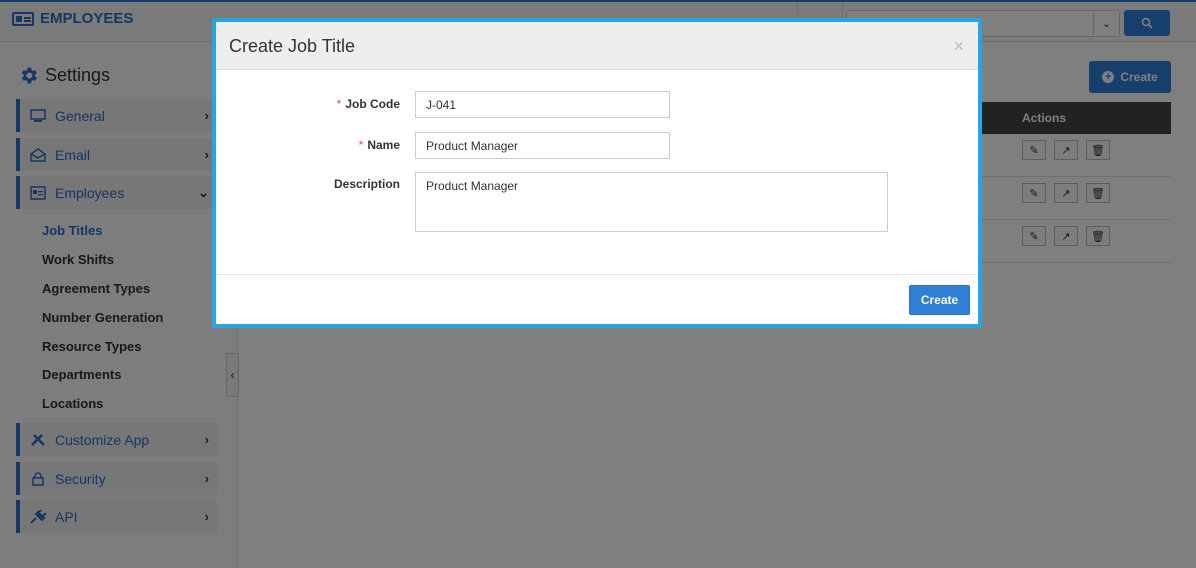  I want to click on modal-title: Create Job Title, so click(292, 46).